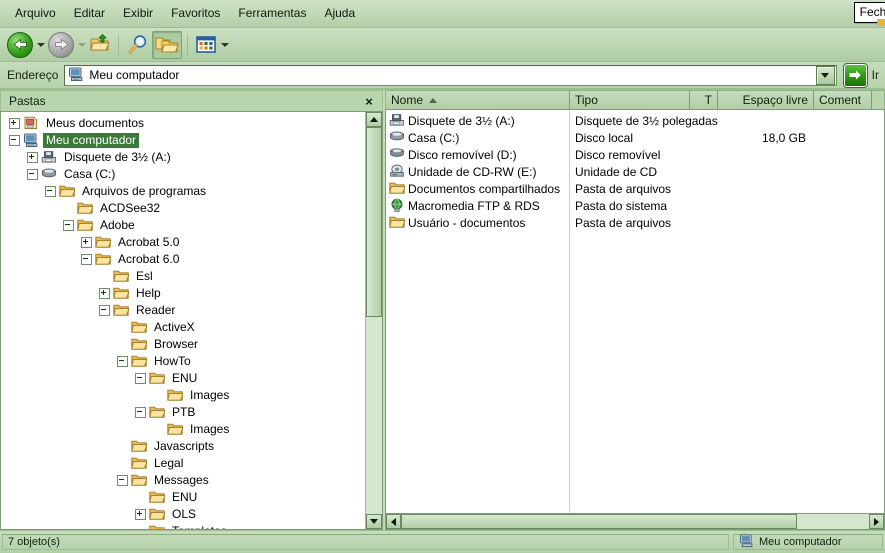 Image resolution: width=885 pixels, height=553 pixels. Describe the element at coordinates (477, 222) in the screenshot. I see `list-item: Usuário - documentos` at that location.